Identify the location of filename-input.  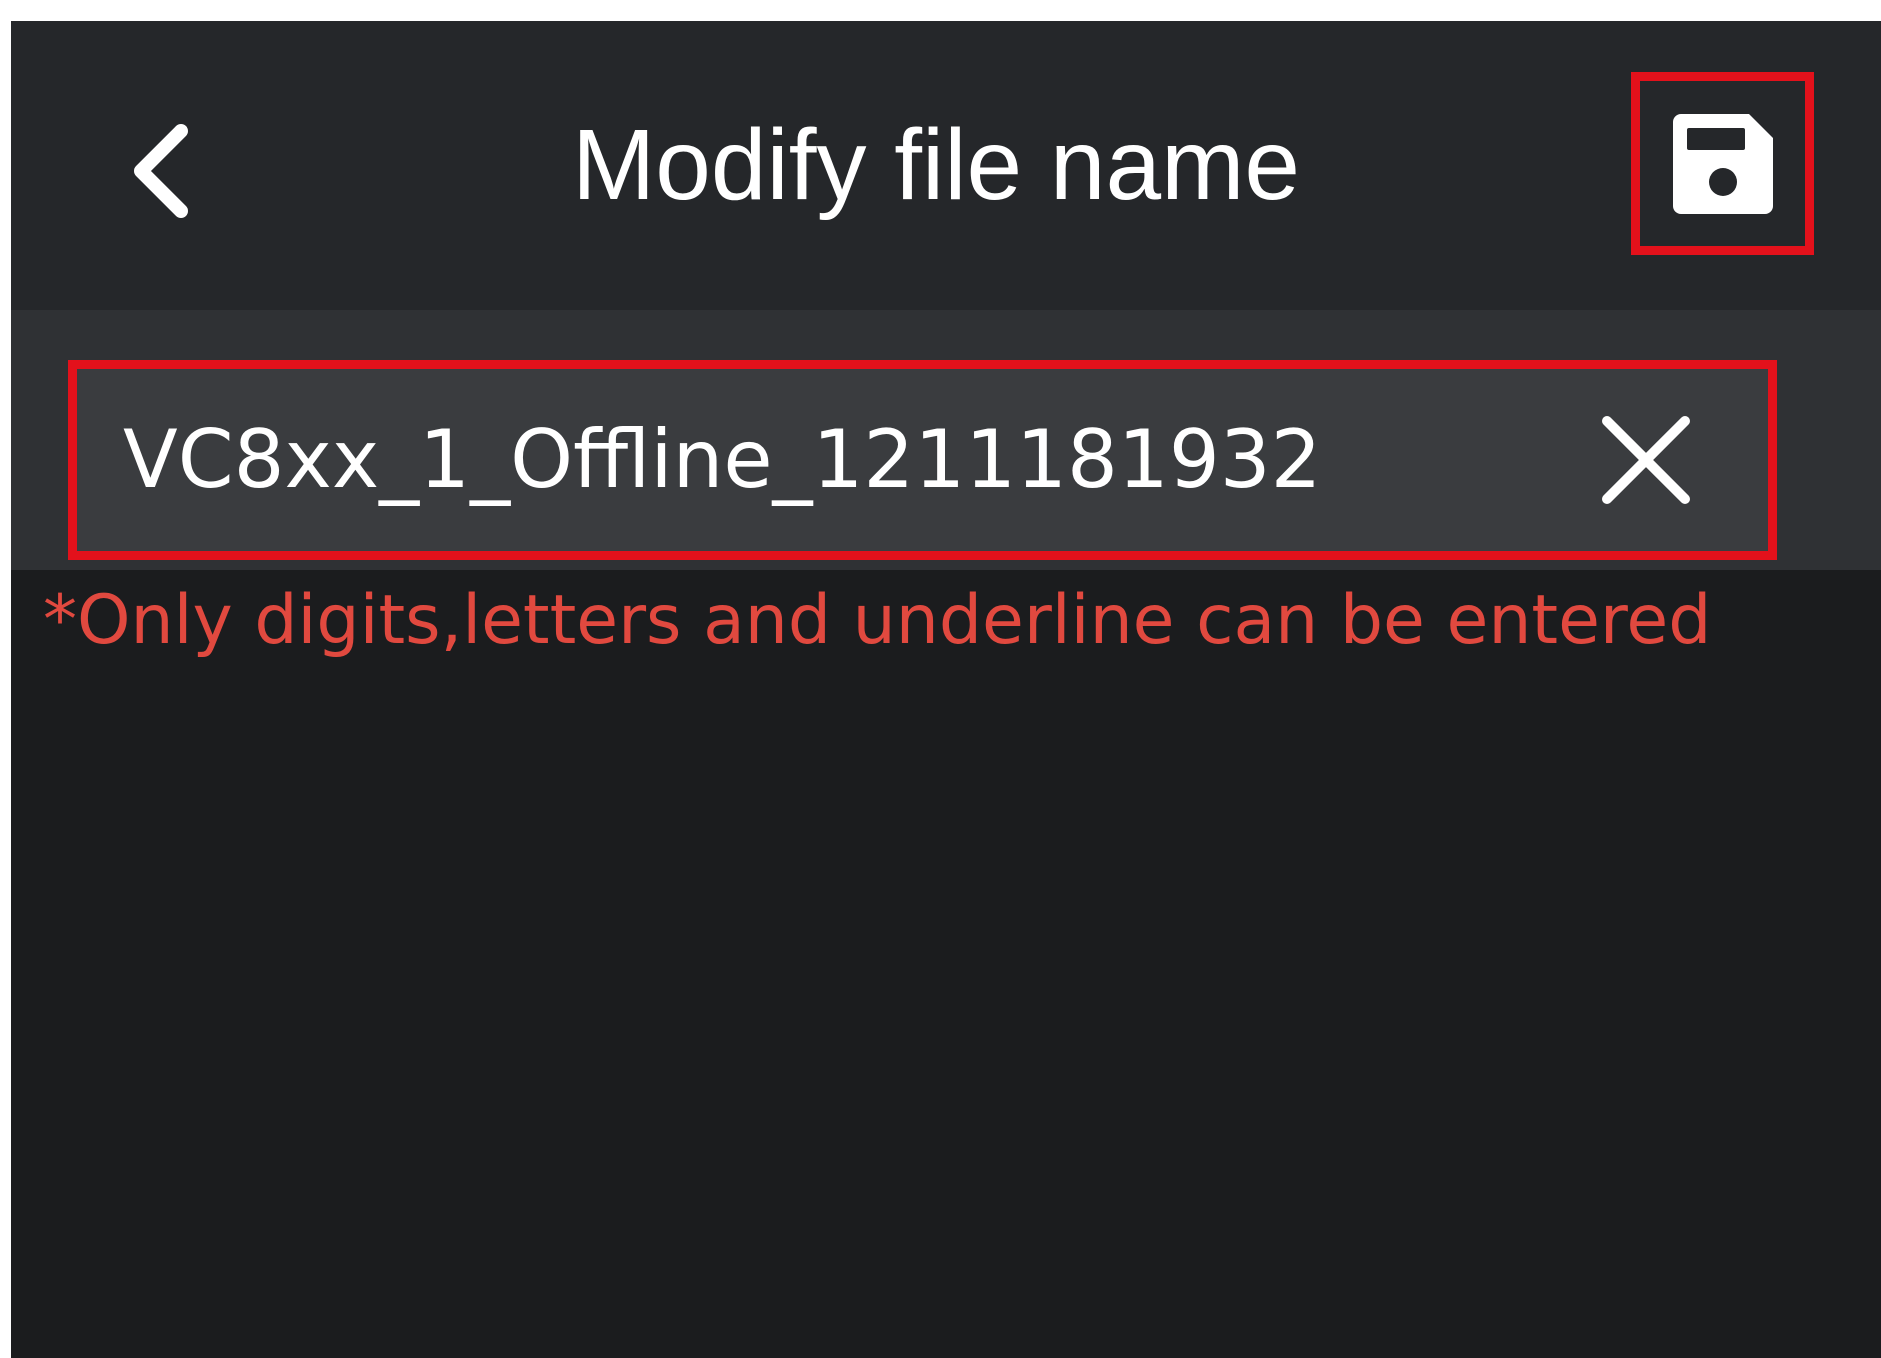
(823, 460).